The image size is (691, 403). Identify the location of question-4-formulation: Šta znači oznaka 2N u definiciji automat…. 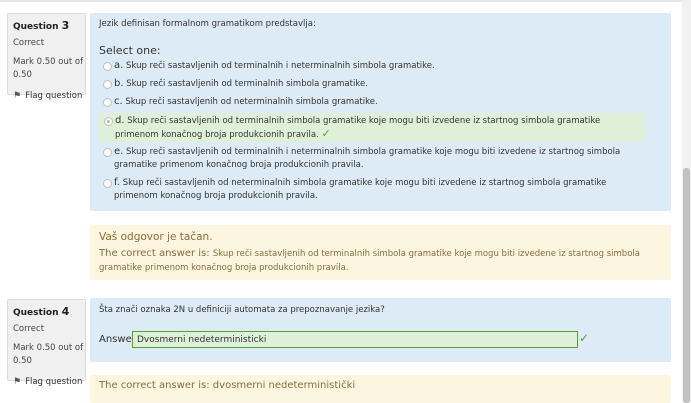
(380, 330).